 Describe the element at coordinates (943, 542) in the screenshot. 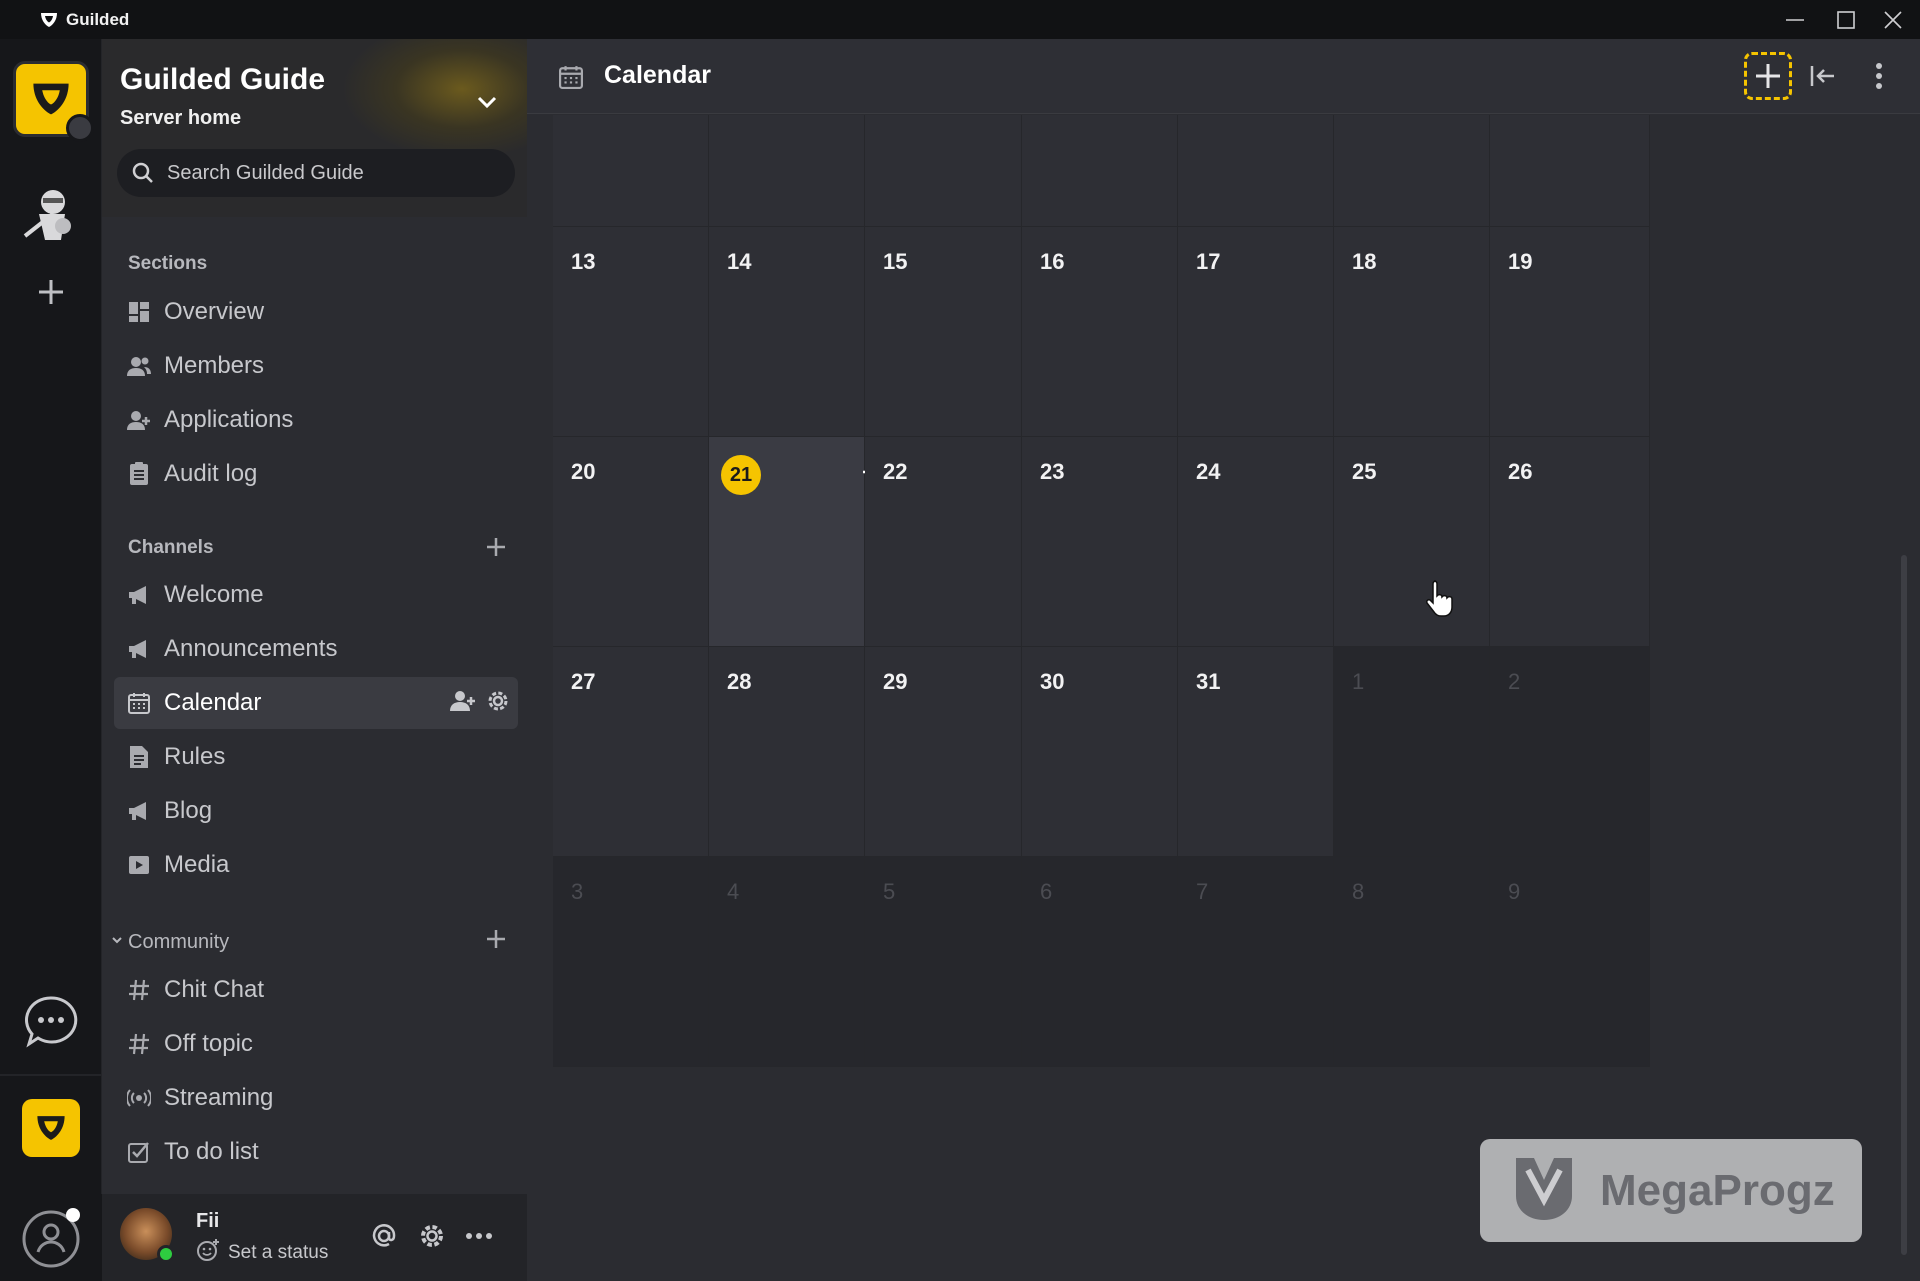

I see `calendar-day-cell: 22` at that location.